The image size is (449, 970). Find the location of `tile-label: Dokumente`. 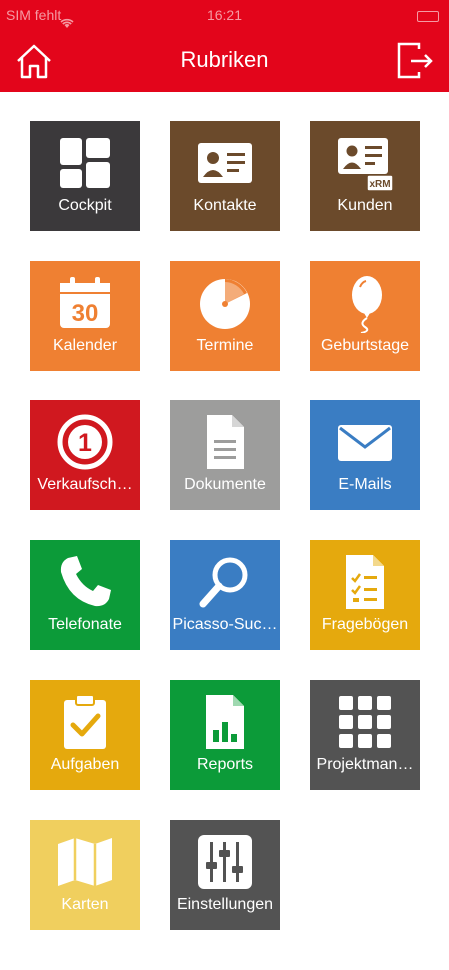

tile-label: Dokumente is located at coordinates (225, 484).